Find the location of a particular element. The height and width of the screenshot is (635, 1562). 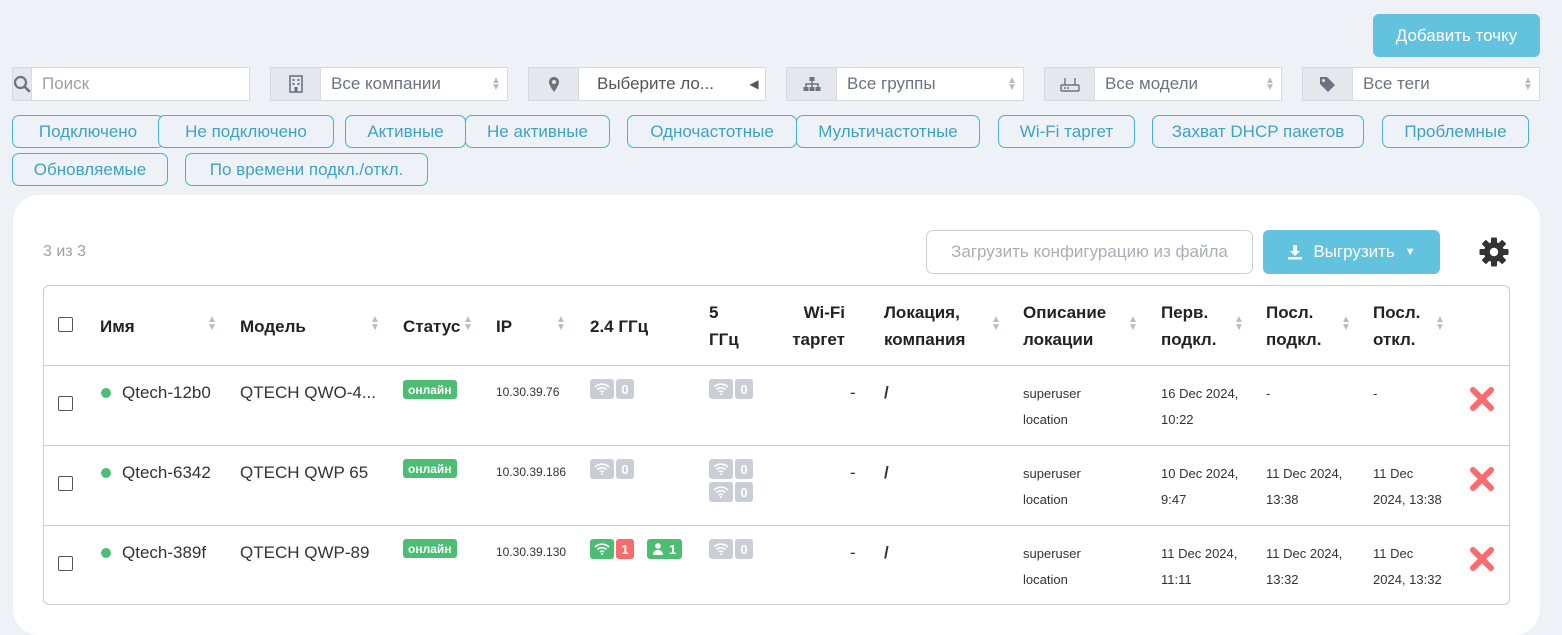

first-connected-value: 11 Dec 2024, 11:11 is located at coordinates (1199, 566).